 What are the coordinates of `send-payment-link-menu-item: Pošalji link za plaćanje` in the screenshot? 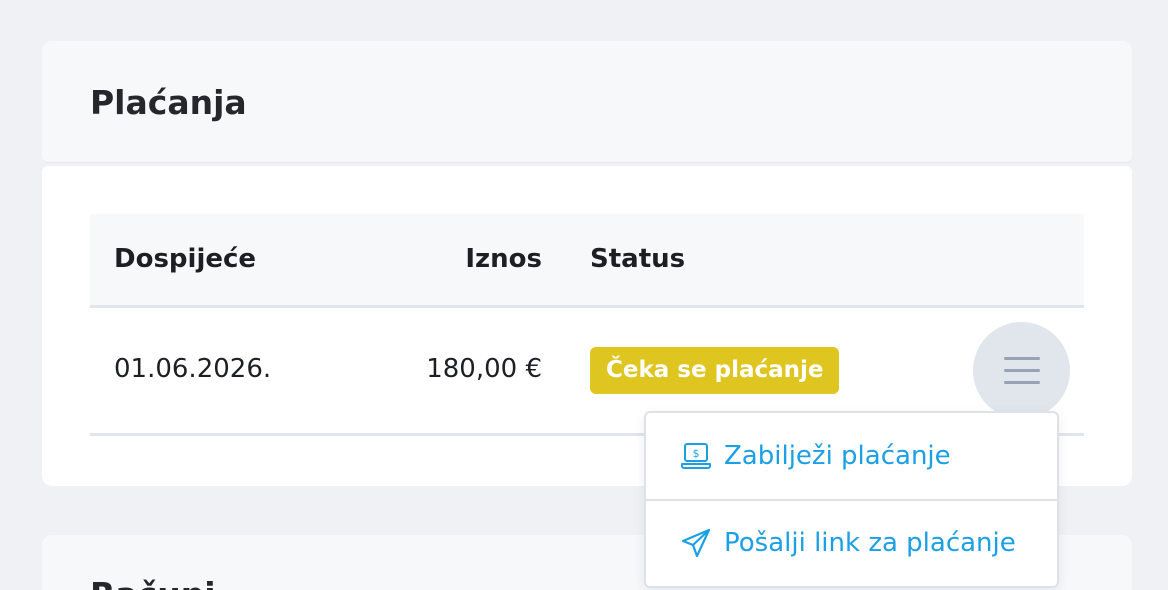 It's located at (851, 542).